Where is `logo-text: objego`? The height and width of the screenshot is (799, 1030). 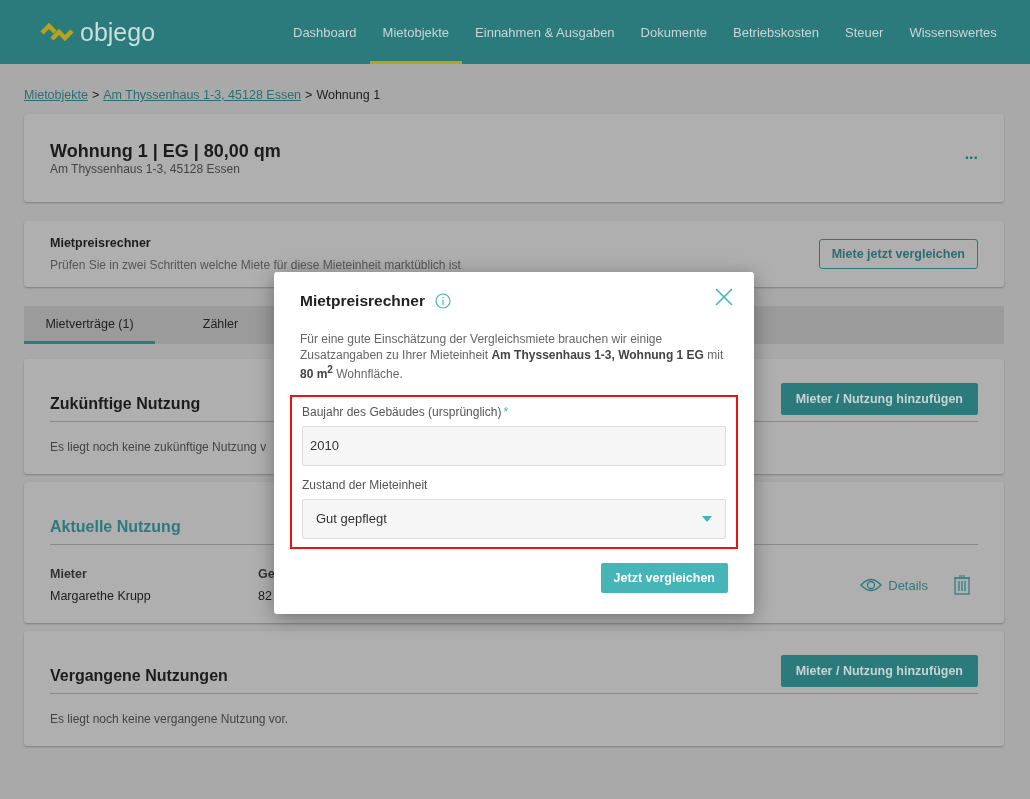 logo-text: objego is located at coordinates (118, 32).